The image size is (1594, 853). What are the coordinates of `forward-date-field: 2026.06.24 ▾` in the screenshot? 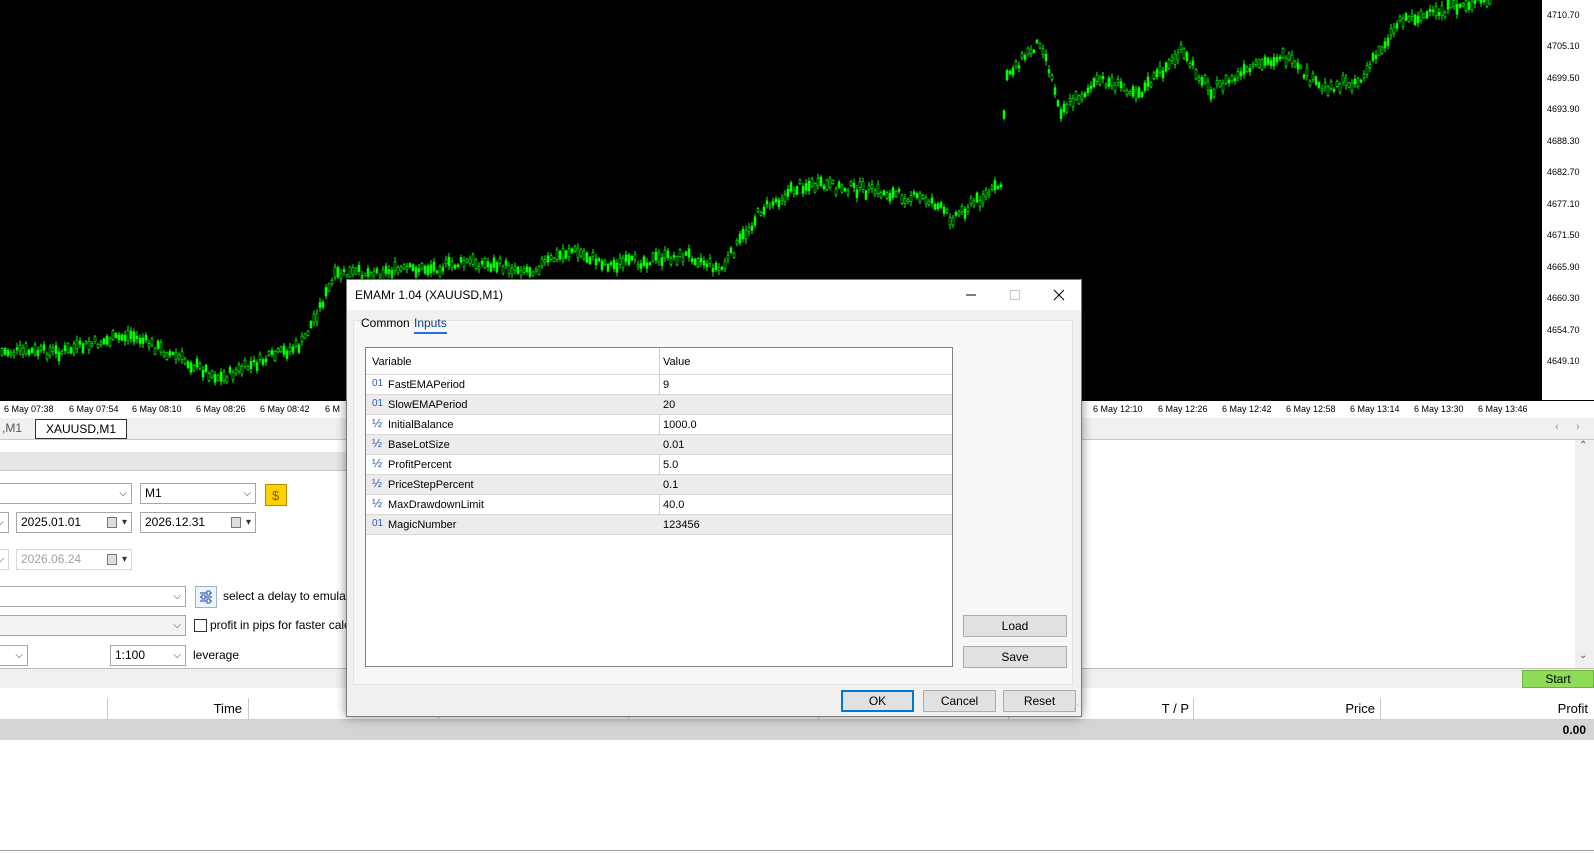 It's located at (74, 559).